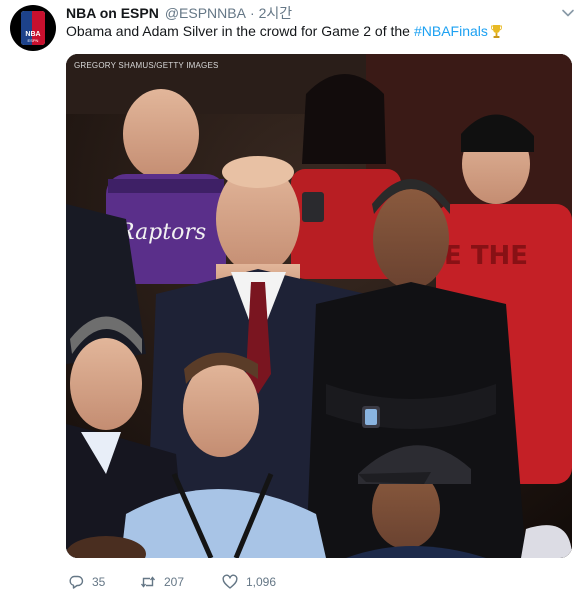  What do you see at coordinates (148, 582) in the screenshot?
I see `retweet-icon` at bounding box center [148, 582].